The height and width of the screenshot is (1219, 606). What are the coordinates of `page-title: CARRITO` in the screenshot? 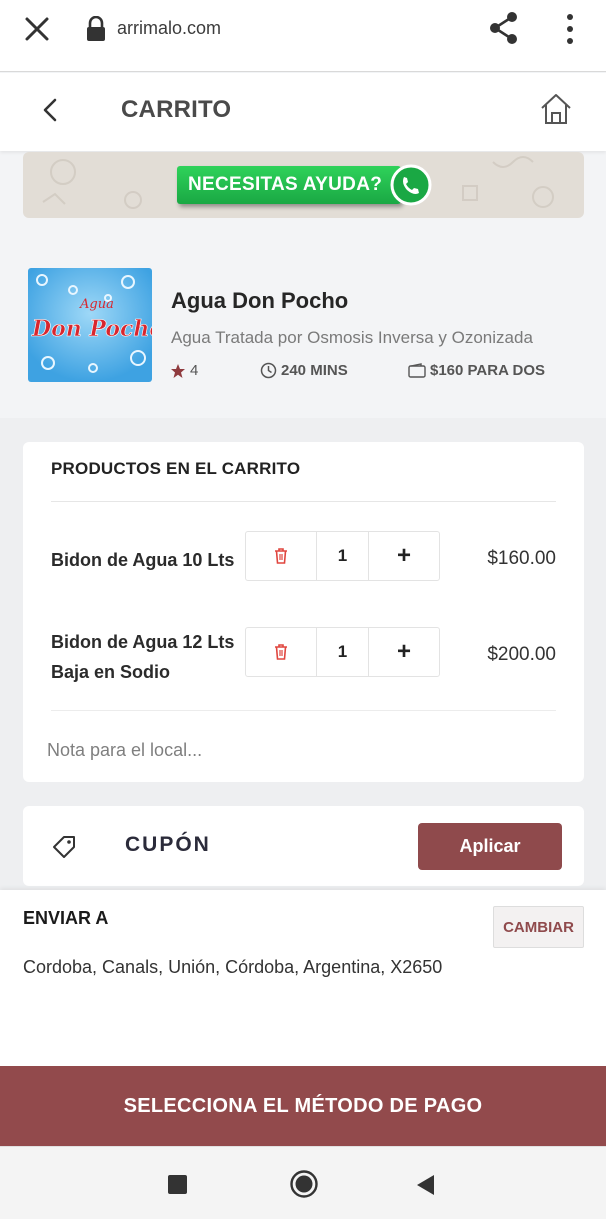 It's located at (176, 109).